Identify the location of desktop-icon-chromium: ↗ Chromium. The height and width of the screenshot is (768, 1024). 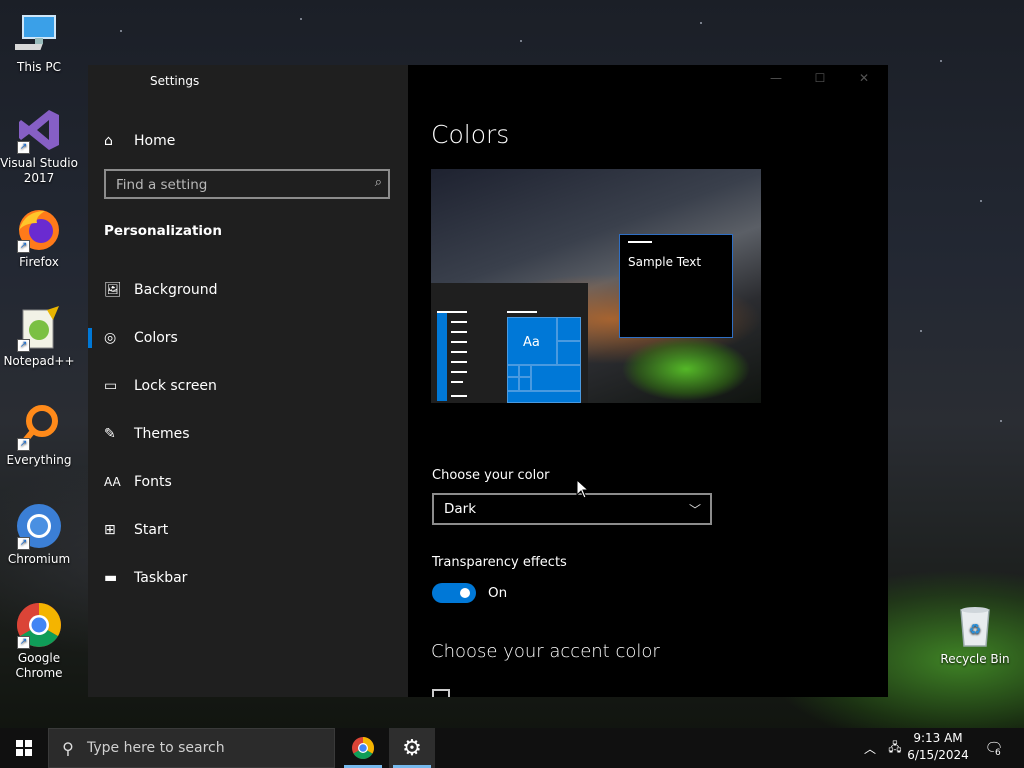
(39, 534).